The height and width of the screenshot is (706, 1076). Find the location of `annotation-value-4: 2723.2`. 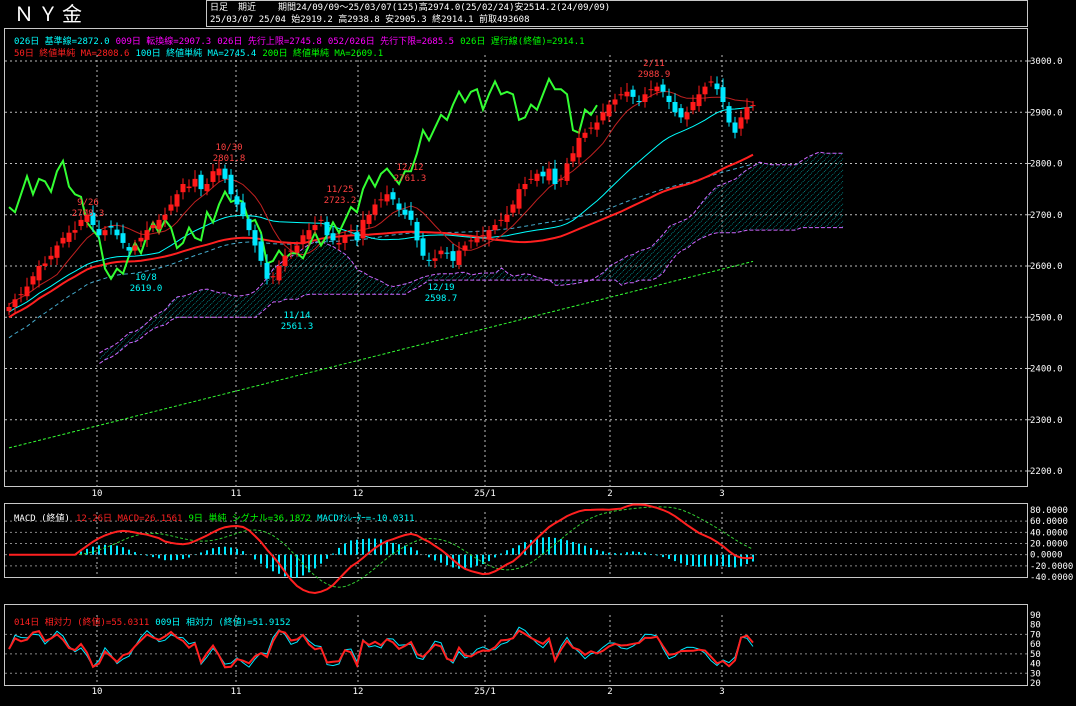

annotation-value-4: 2723.2 is located at coordinates (340, 201).